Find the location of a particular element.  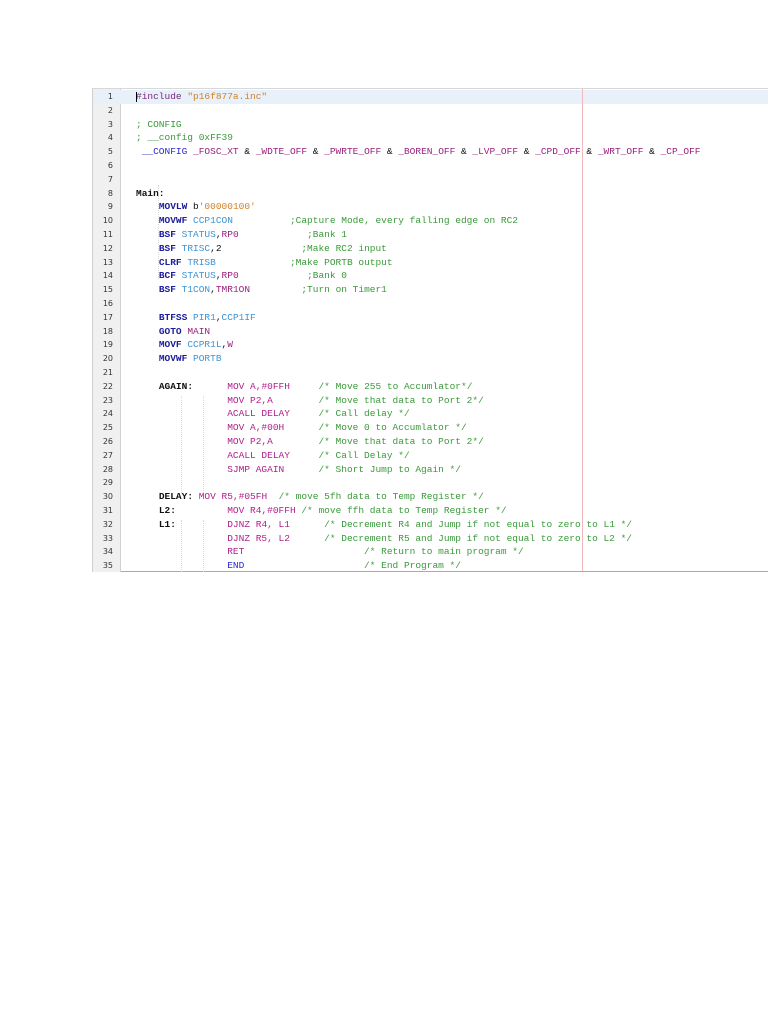

line-number: 30 is located at coordinates (107, 497).